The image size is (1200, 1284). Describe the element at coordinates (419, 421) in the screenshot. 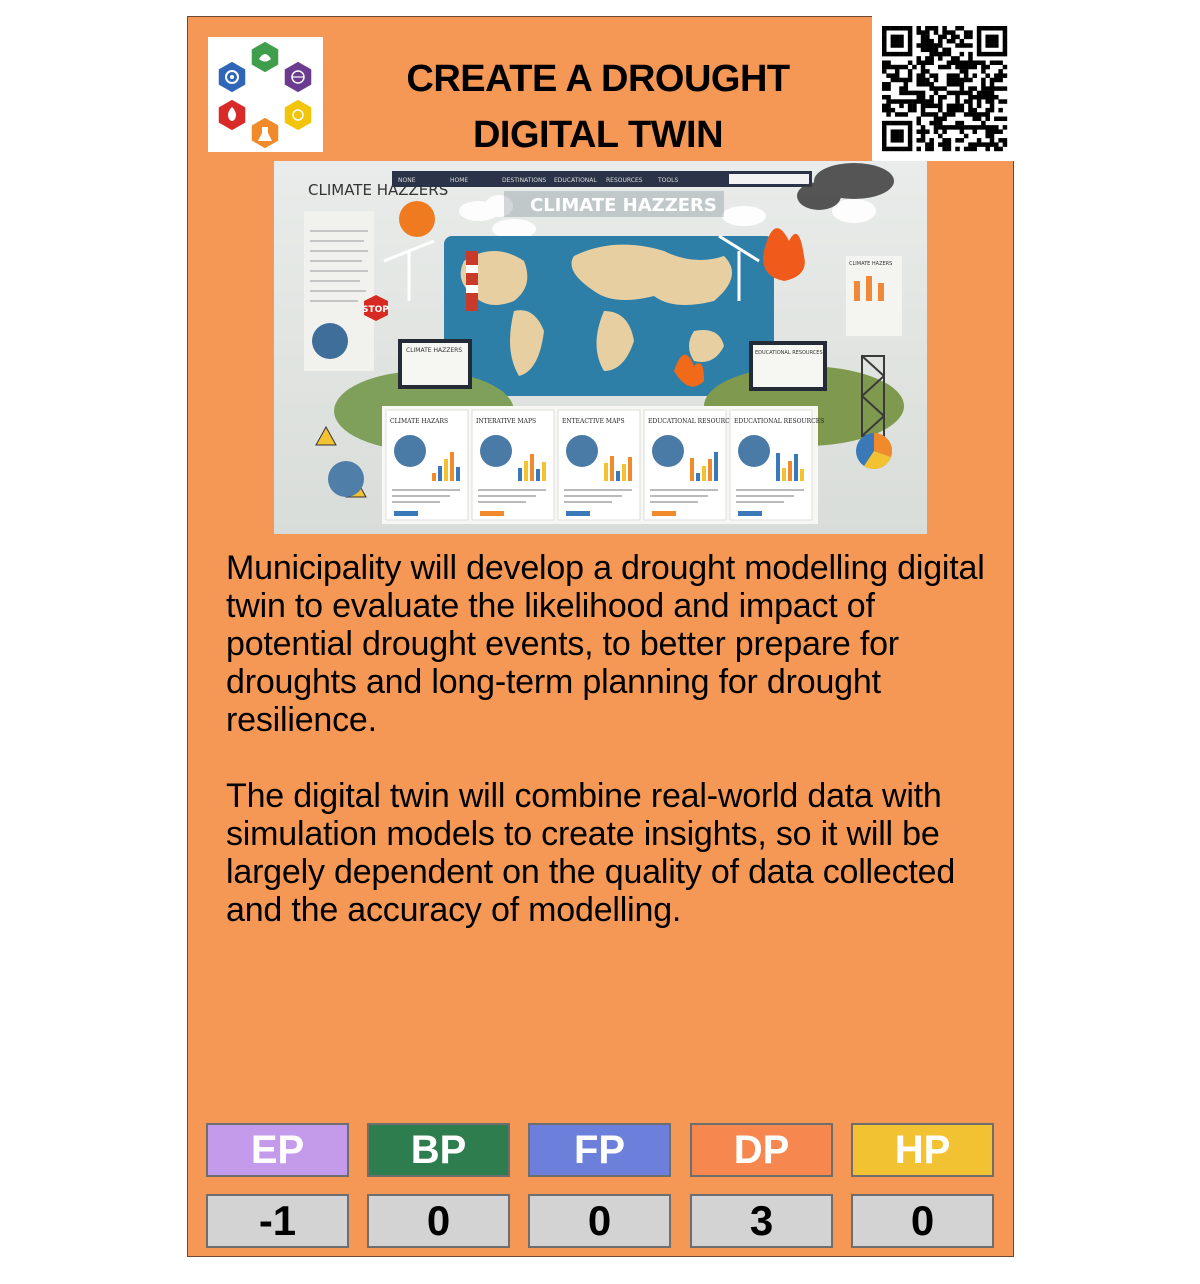

I see `svg-text: CLIMATE HAZARS` at that location.